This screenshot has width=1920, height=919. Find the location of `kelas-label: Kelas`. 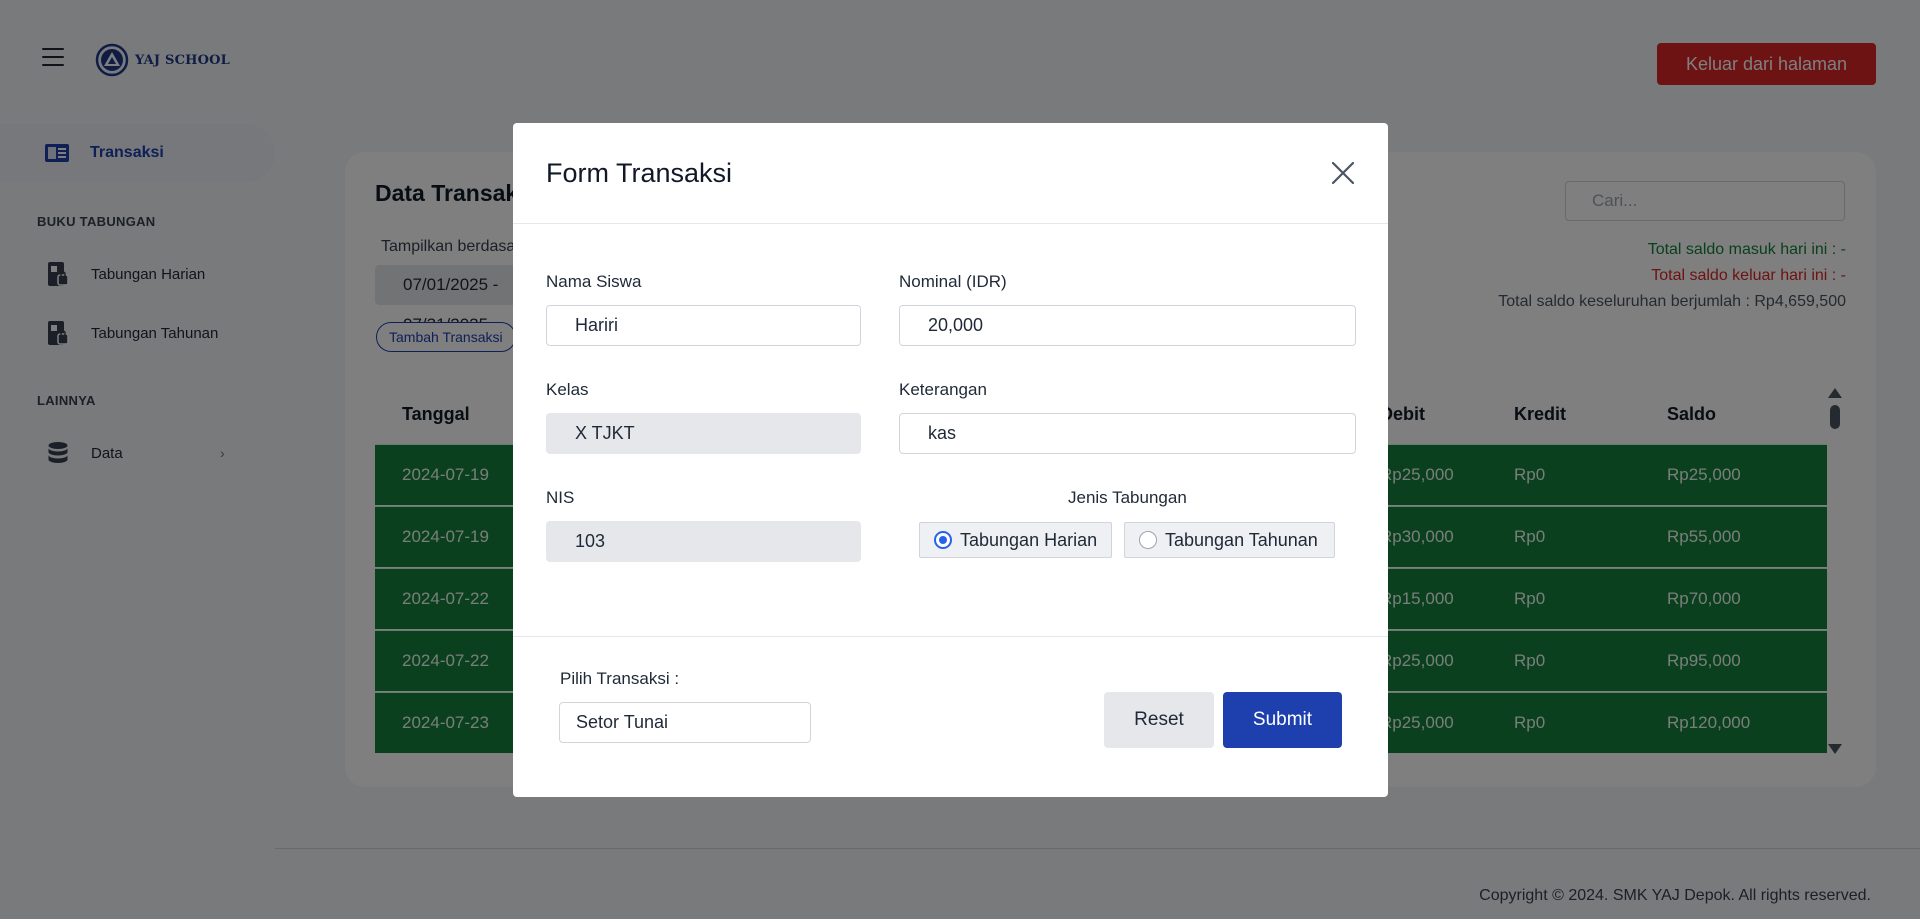

kelas-label: Kelas is located at coordinates (567, 389).